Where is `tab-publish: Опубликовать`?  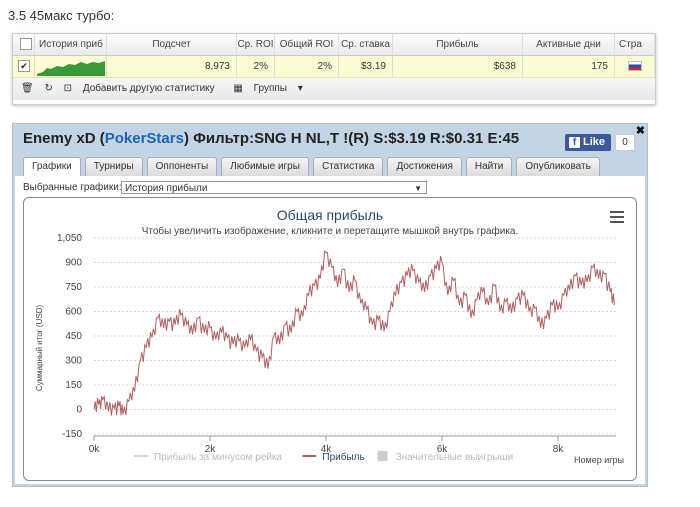 tab-publish: Опубликовать is located at coordinates (558, 166).